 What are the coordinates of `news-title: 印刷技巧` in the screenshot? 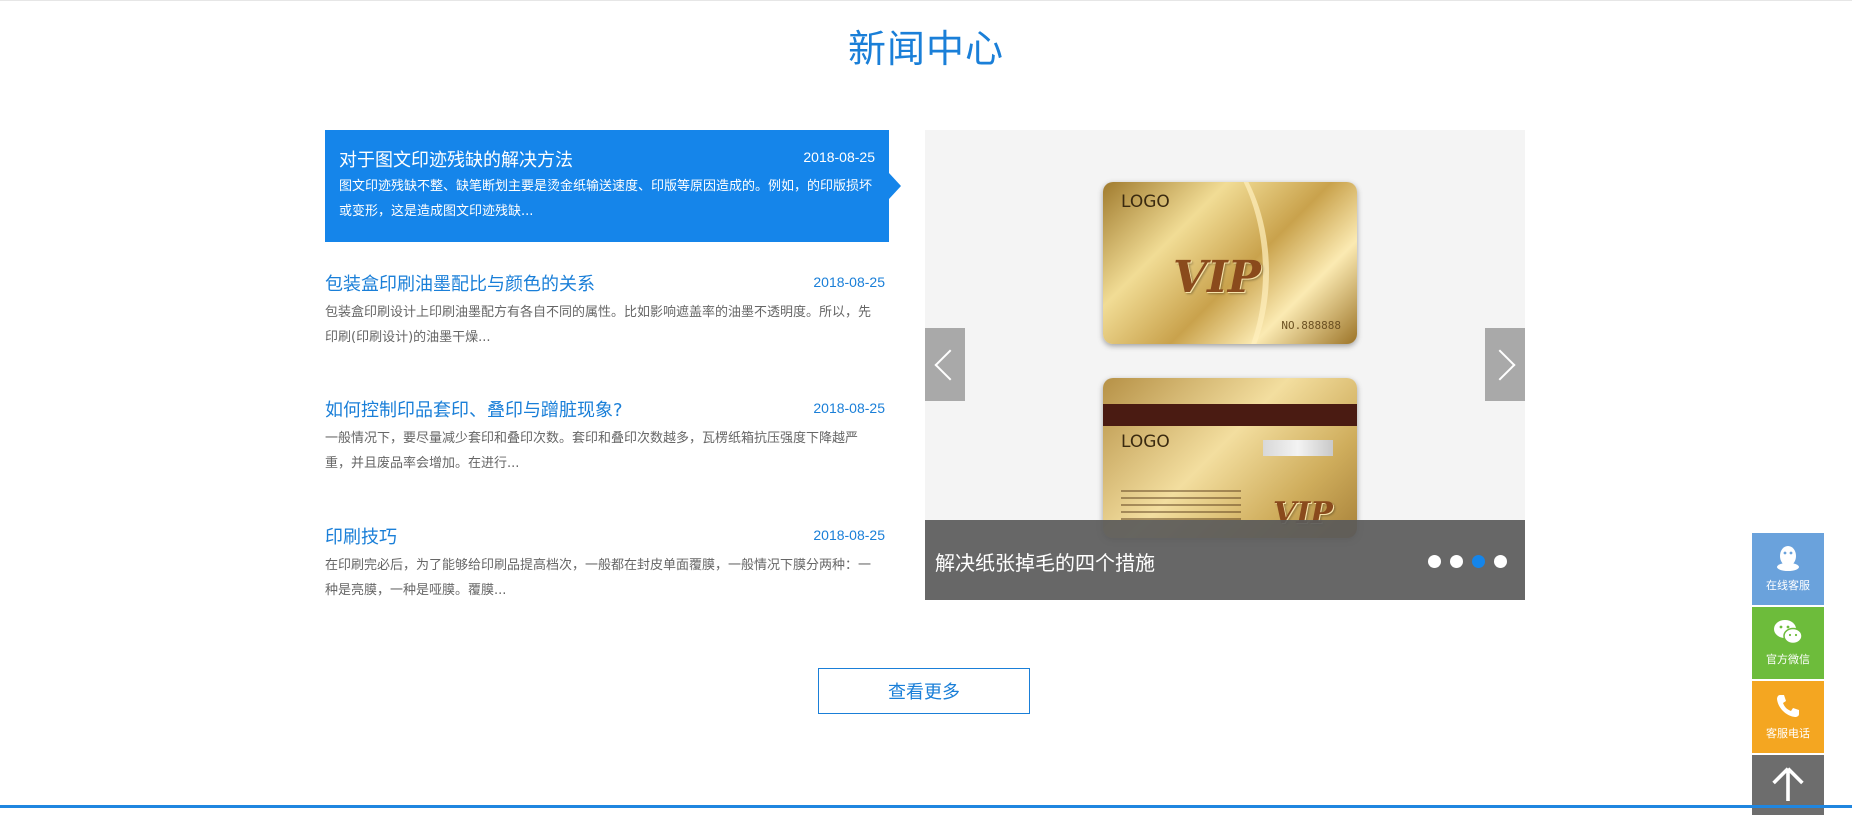 It's located at (361, 536).